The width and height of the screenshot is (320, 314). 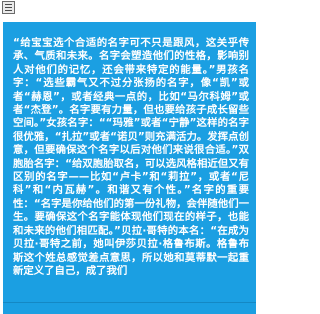 I want to click on menu-icon, so click(x=8, y=7).